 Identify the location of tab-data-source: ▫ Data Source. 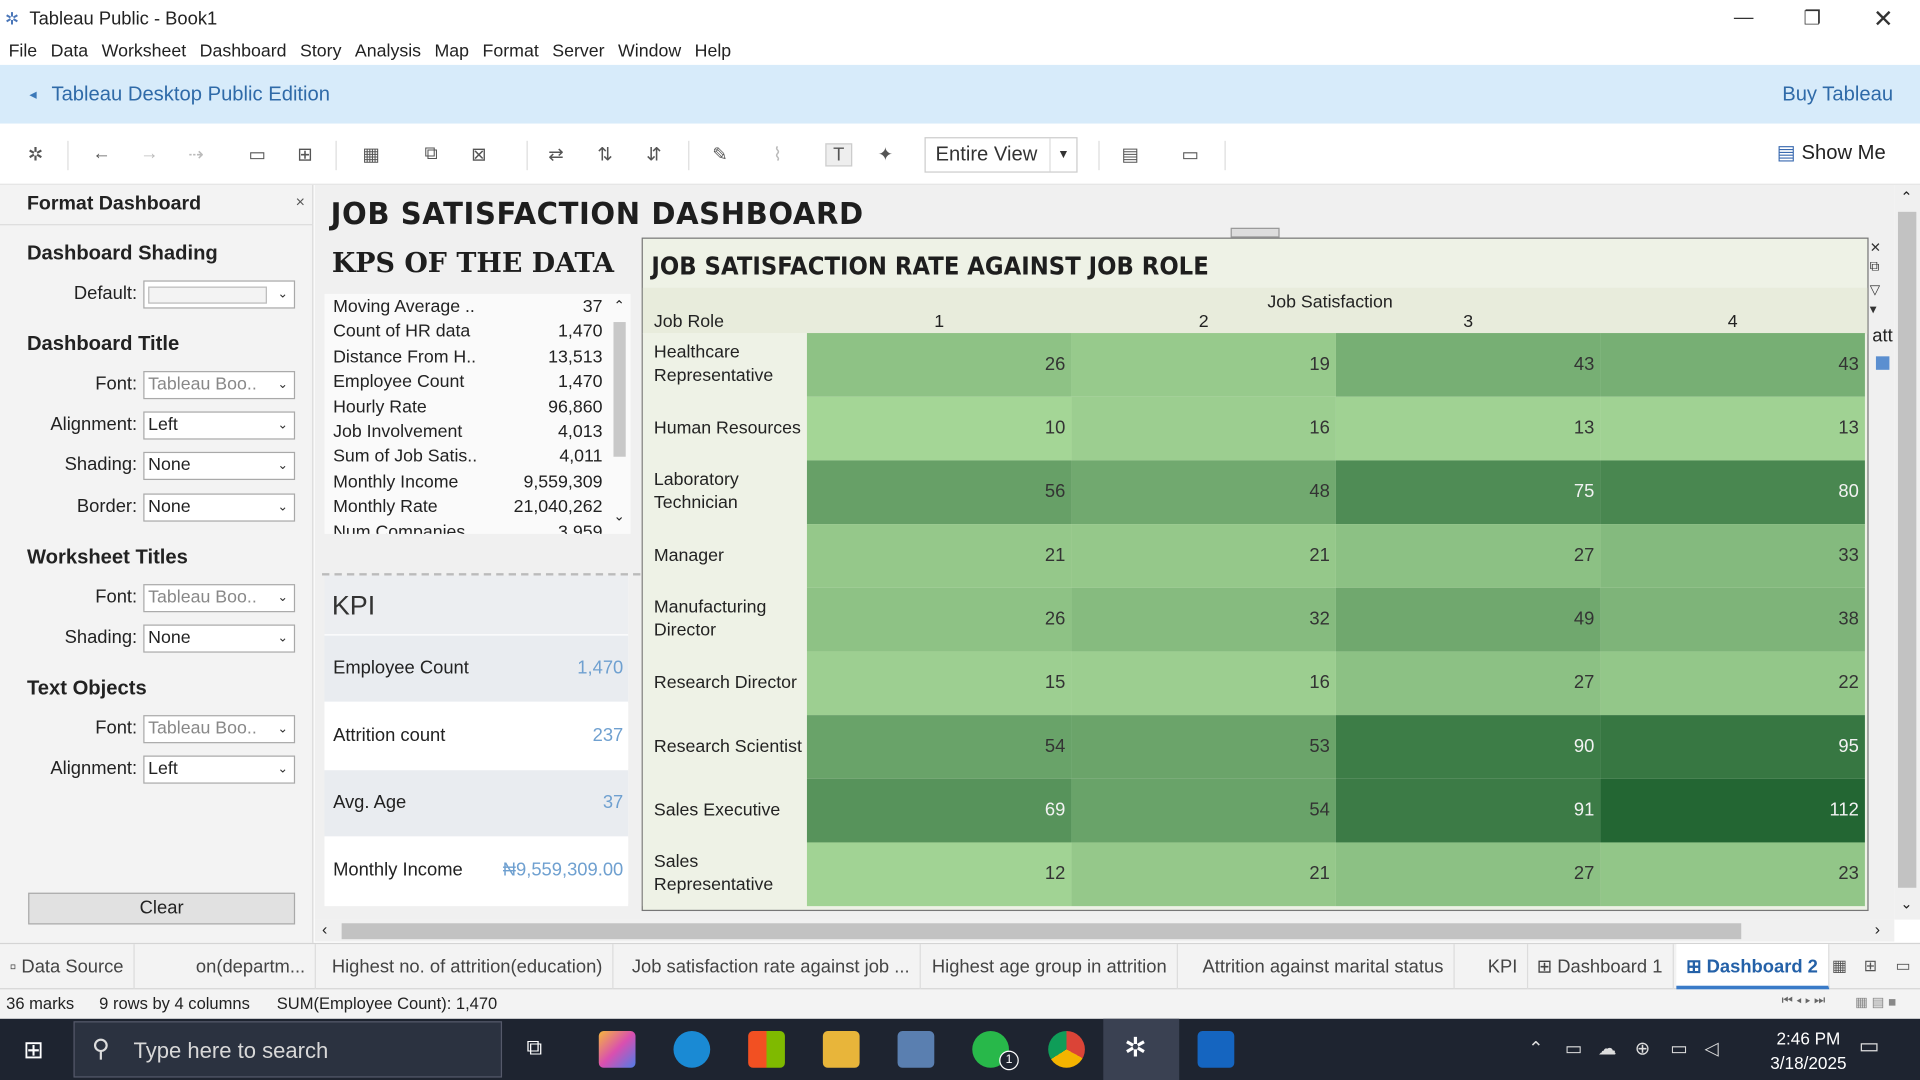
(67, 967).